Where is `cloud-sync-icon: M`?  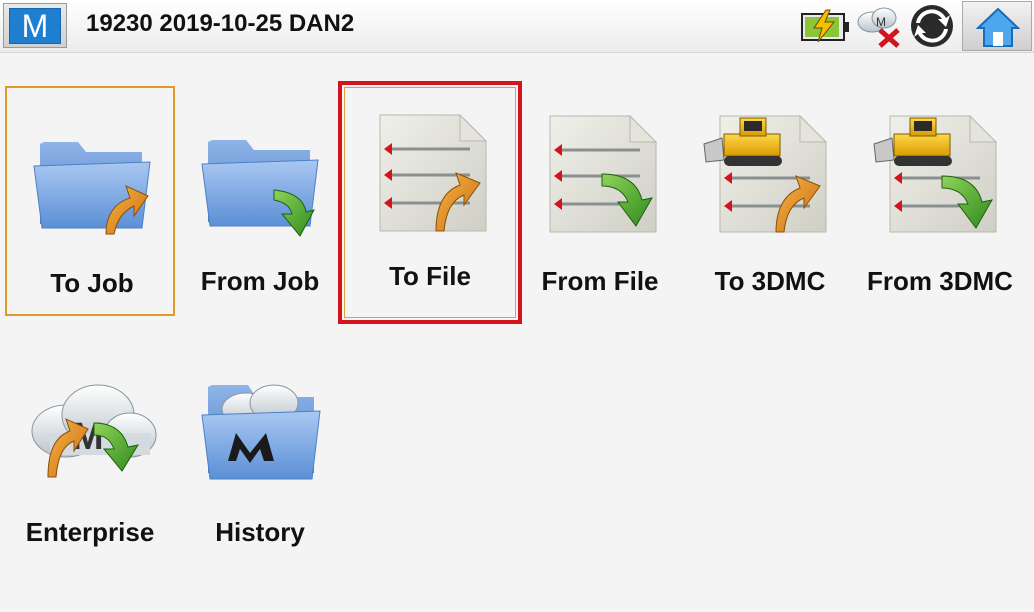 cloud-sync-icon: M is located at coordinates (94, 431).